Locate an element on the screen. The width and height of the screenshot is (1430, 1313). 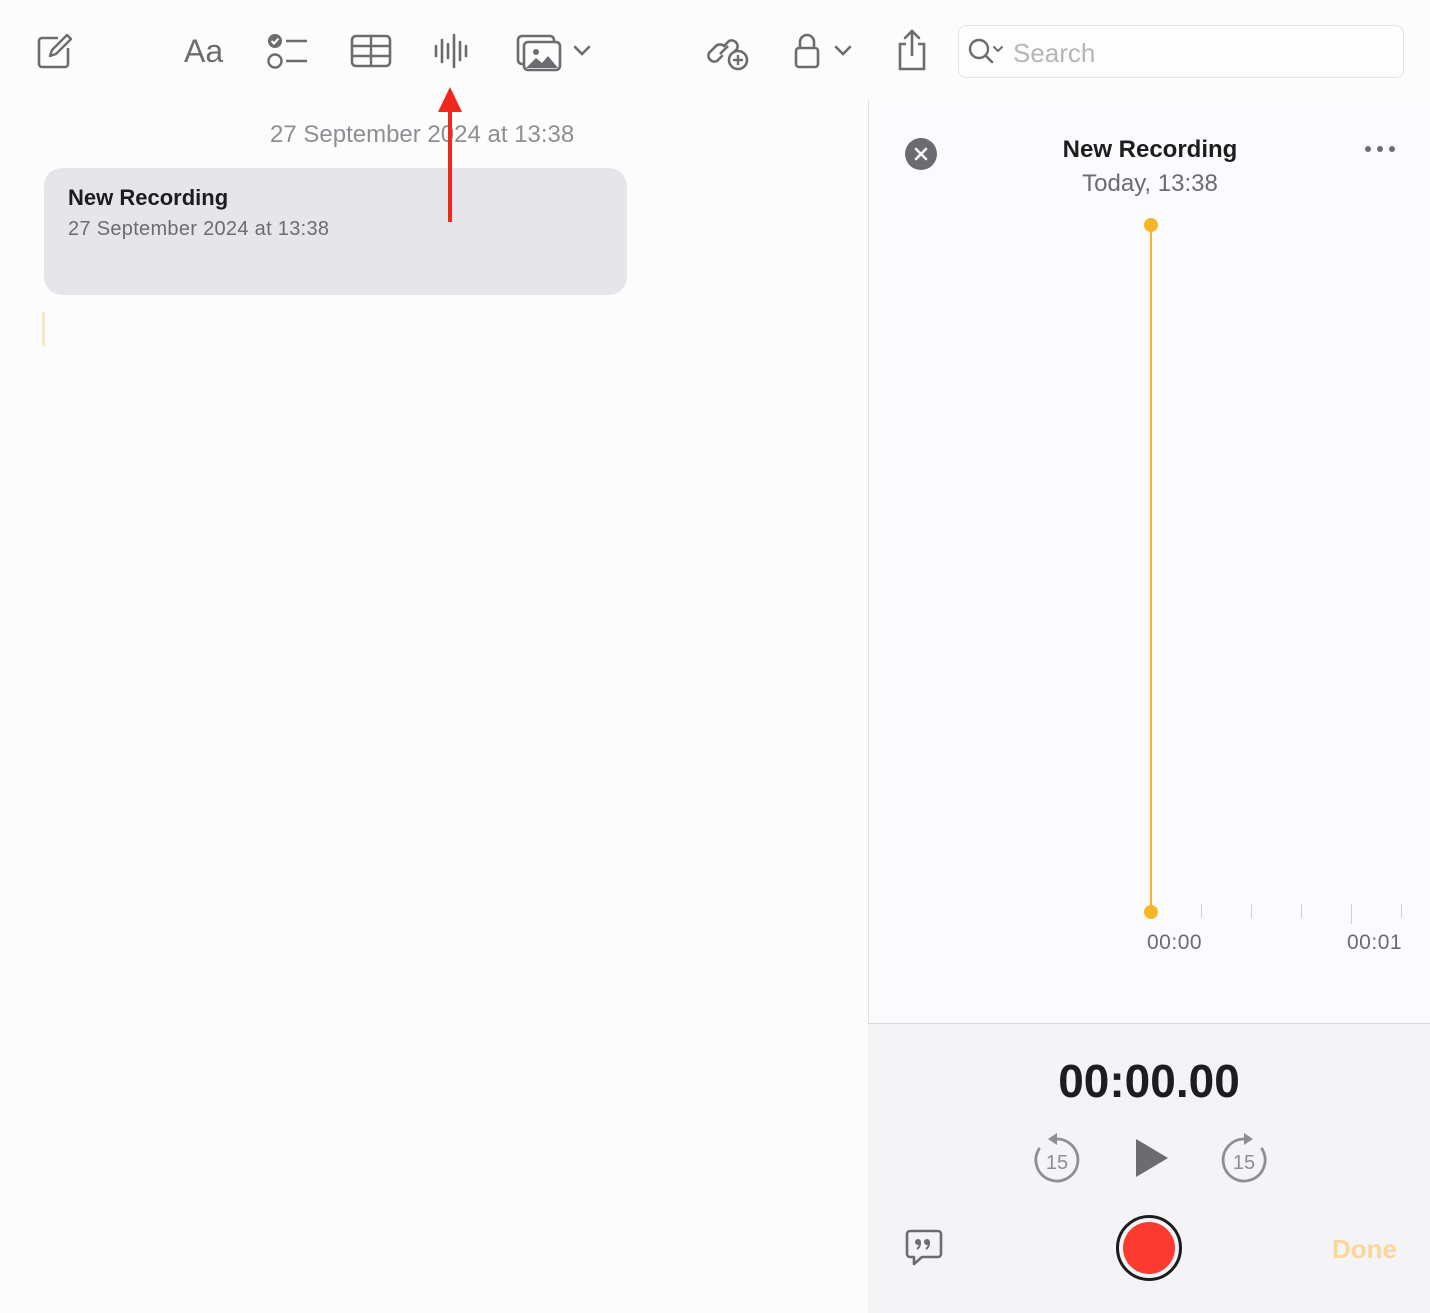
toolbar: Aa is located at coordinates (715, 50).